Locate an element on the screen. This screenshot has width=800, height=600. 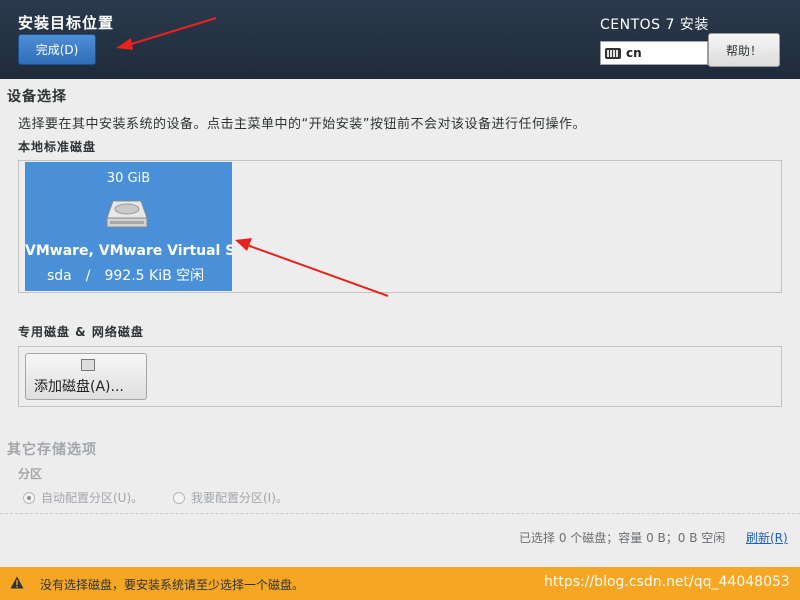
keyboard-icon is located at coordinates (613, 53).